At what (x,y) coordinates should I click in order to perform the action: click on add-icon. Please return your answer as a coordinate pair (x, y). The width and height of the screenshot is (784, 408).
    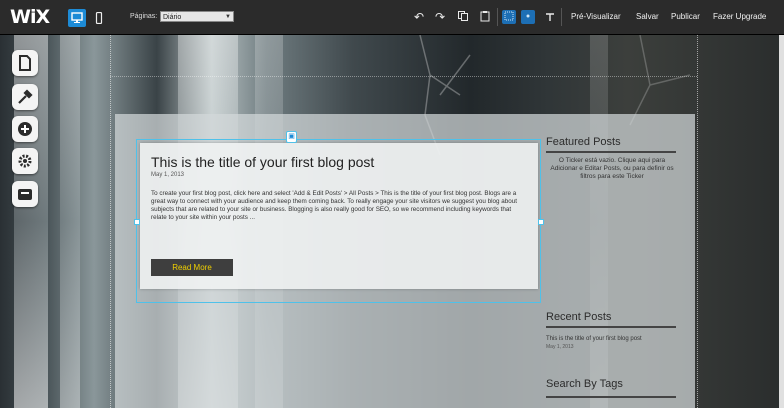
    Looking at the image, I should click on (25, 129).